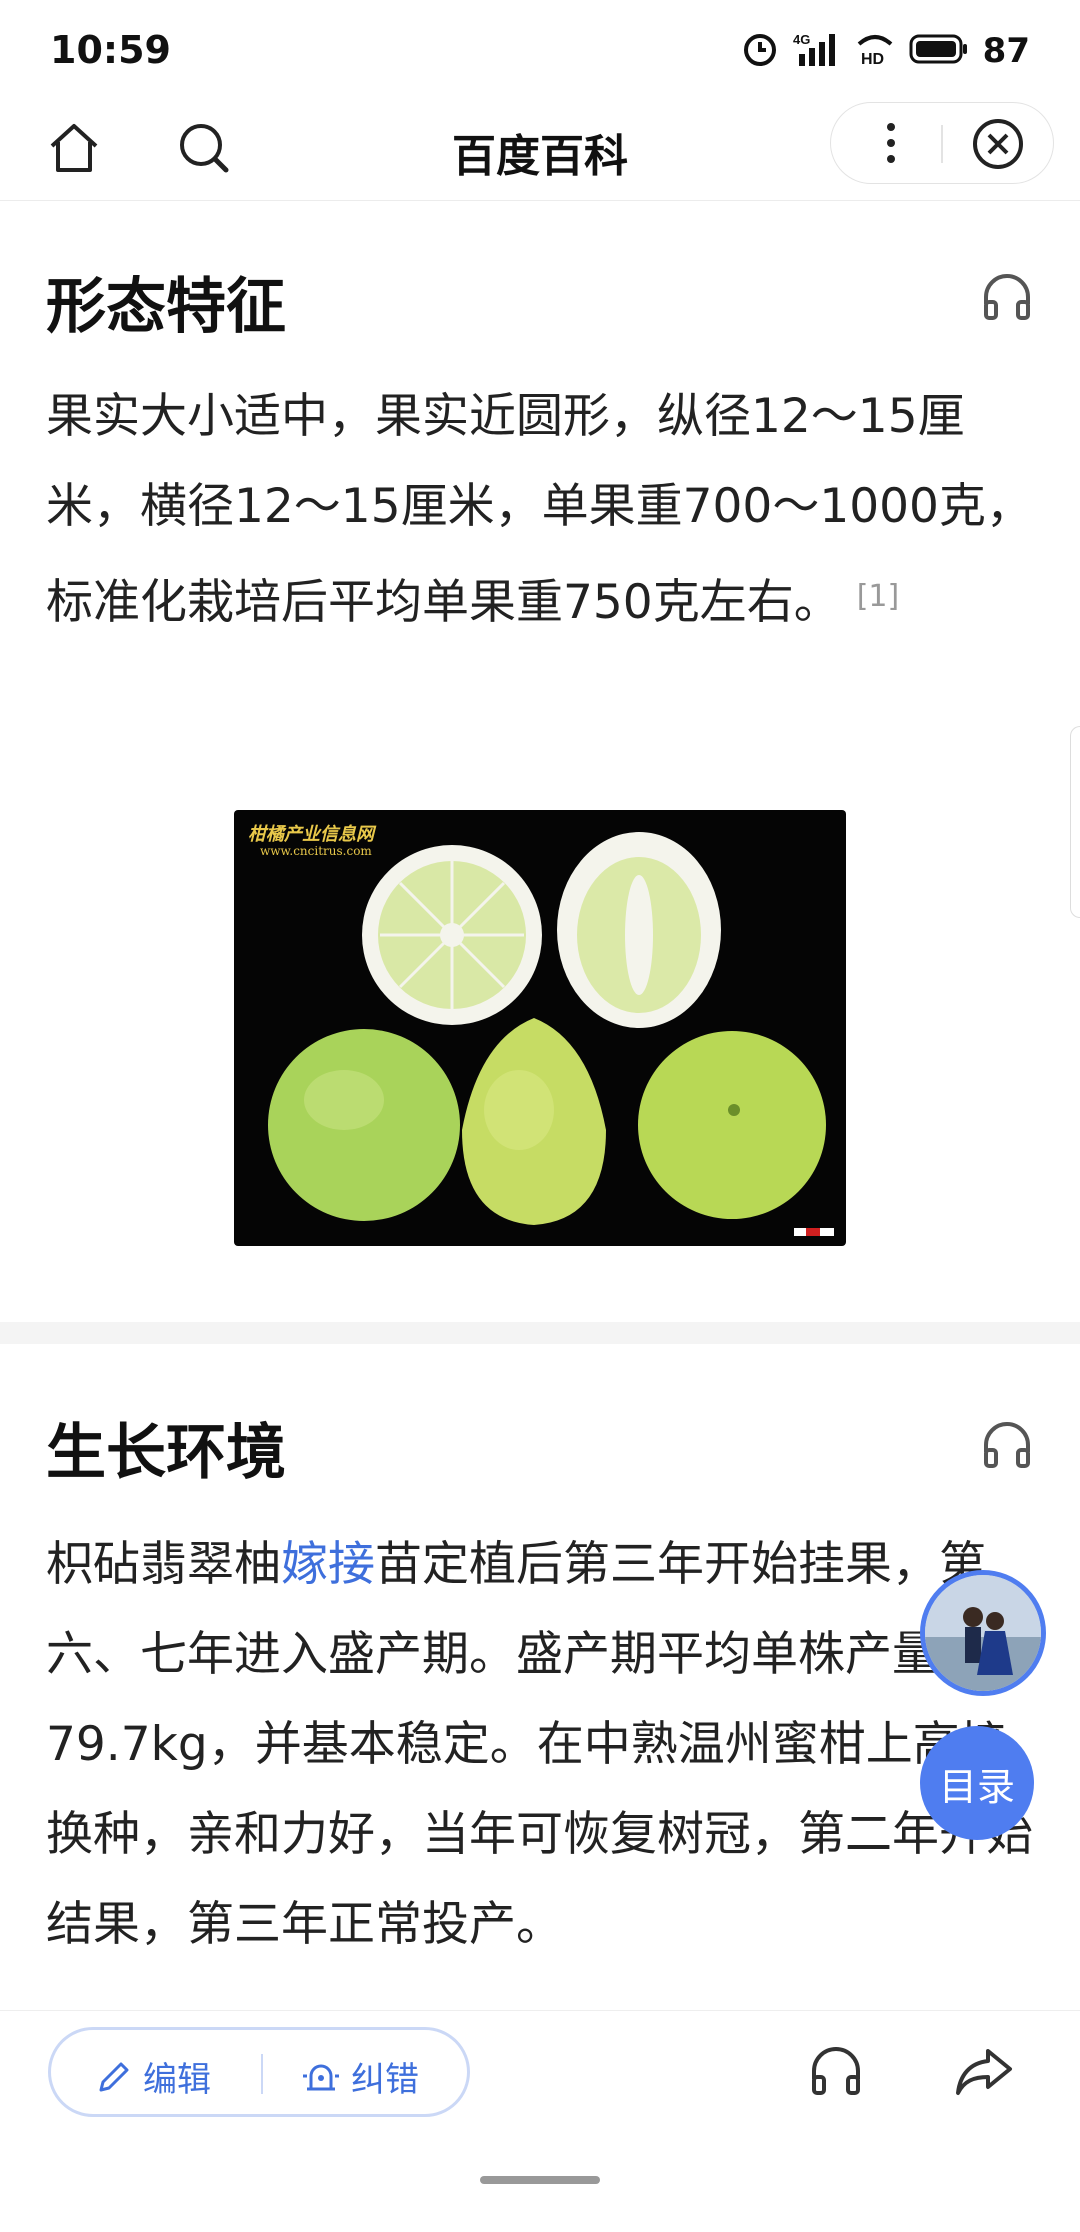  I want to click on listen-button, so click(836, 2071).